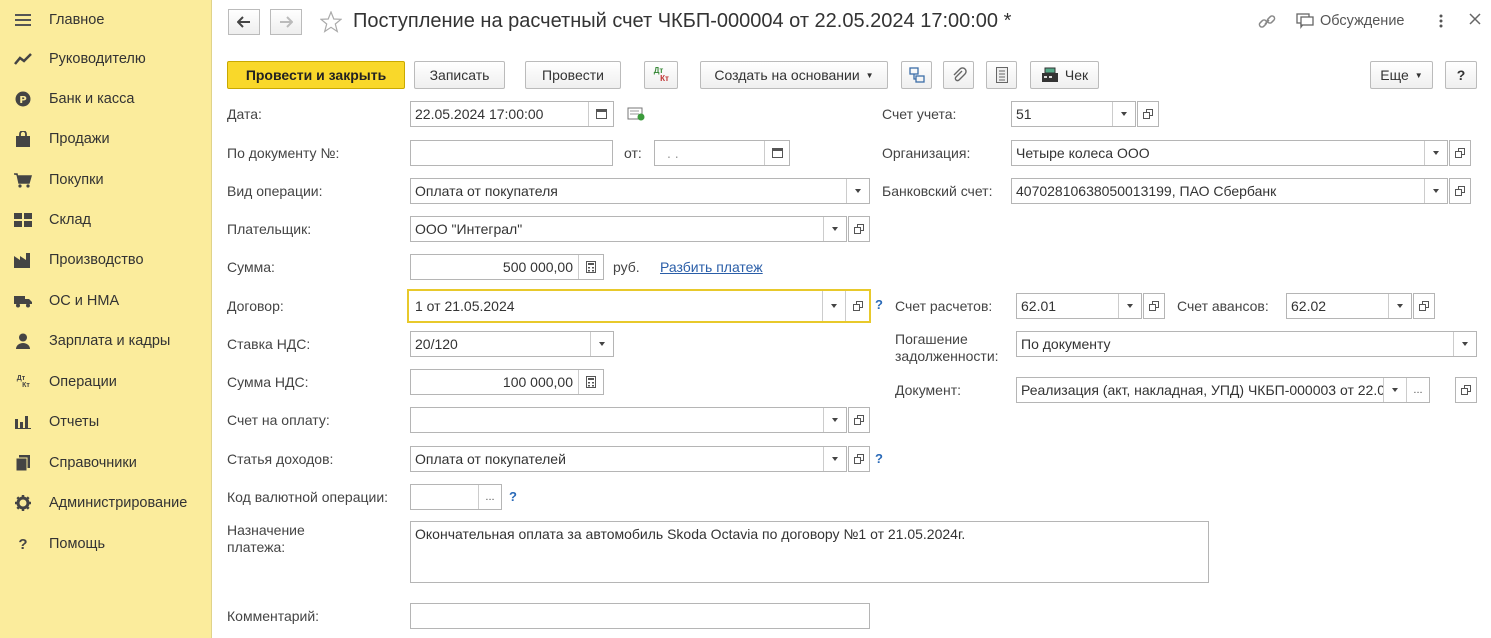 The image size is (1491, 638). What do you see at coordinates (639, 306) in the screenshot?
I see `contract-select: 1 от 21.05.2024` at bounding box center [639, 306].